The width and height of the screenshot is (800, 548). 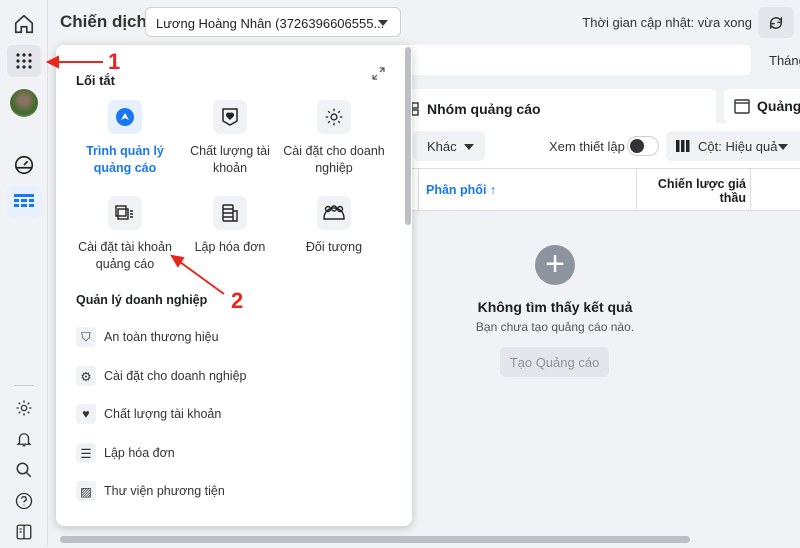 I want to click on annotation-label-2: 2, so click(x=237, y=300).